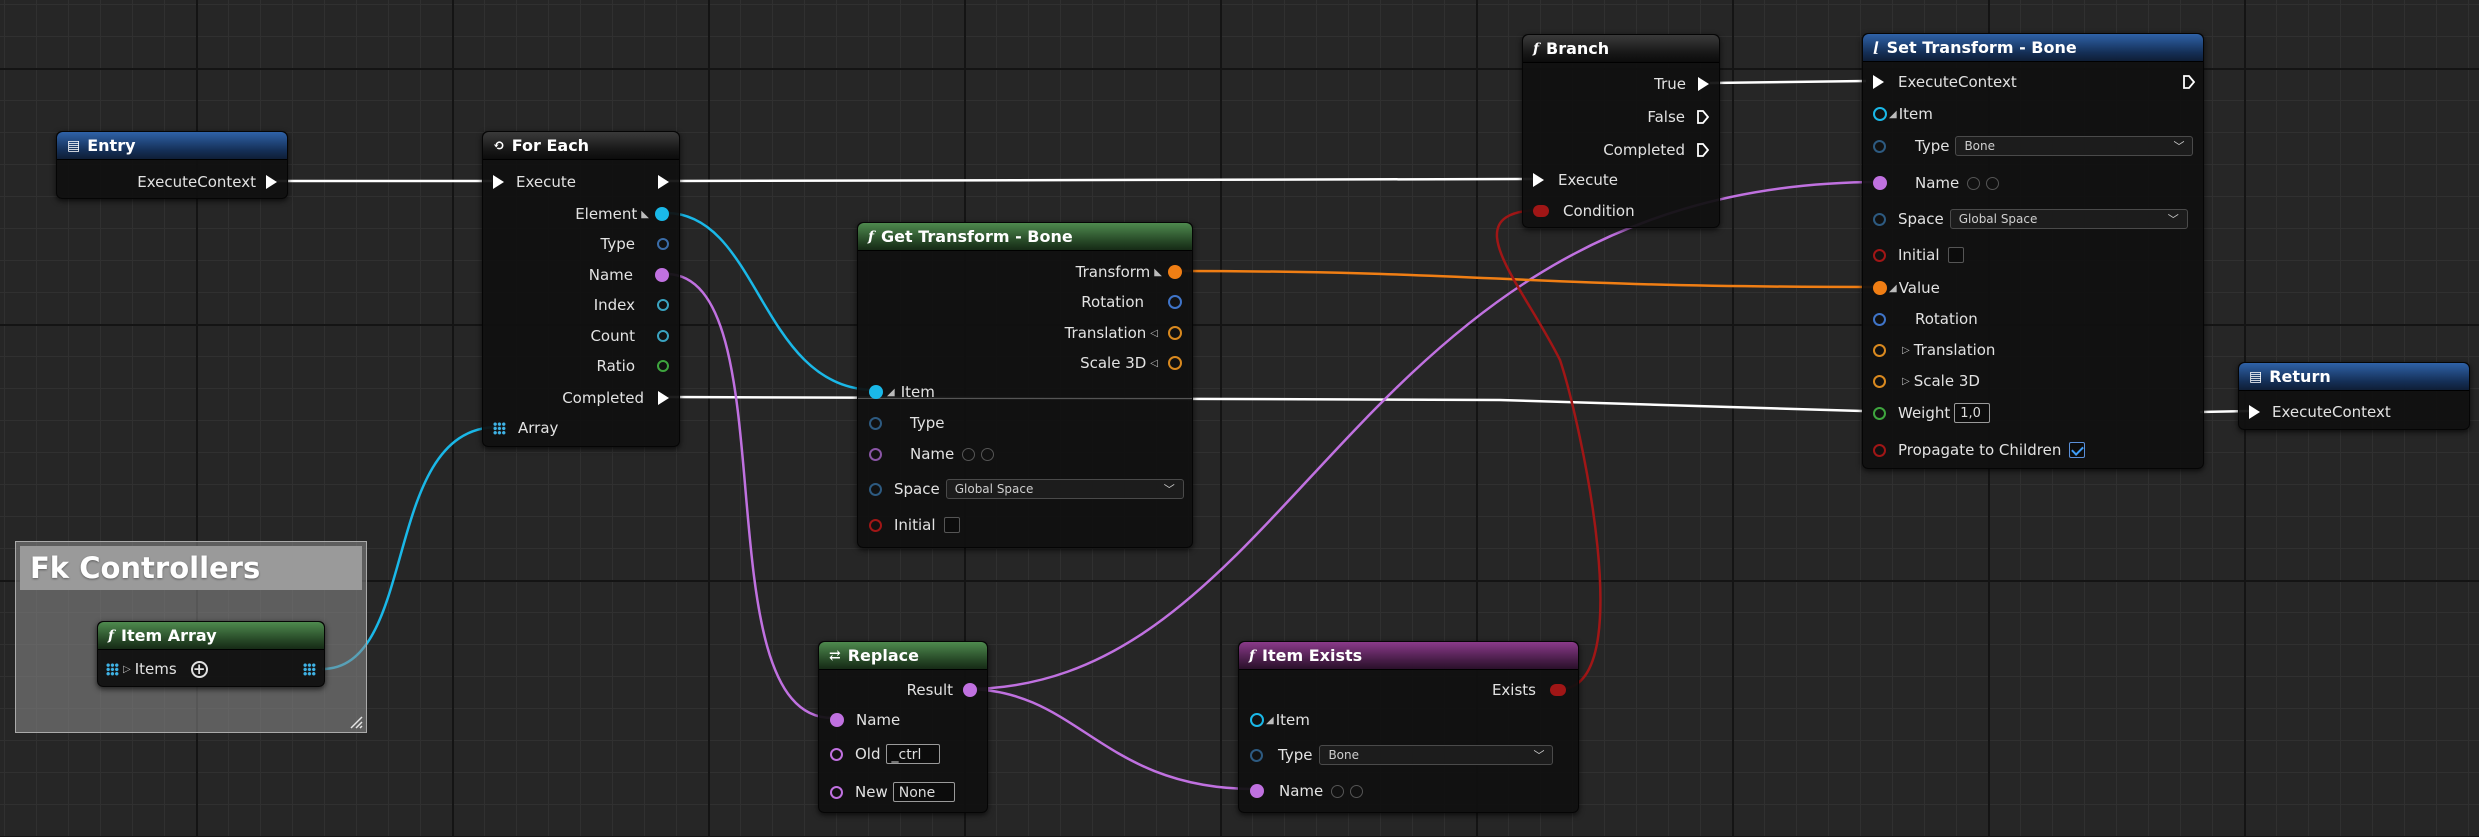  I want to click on return-header: ▤ Return, so click(2354, 377).